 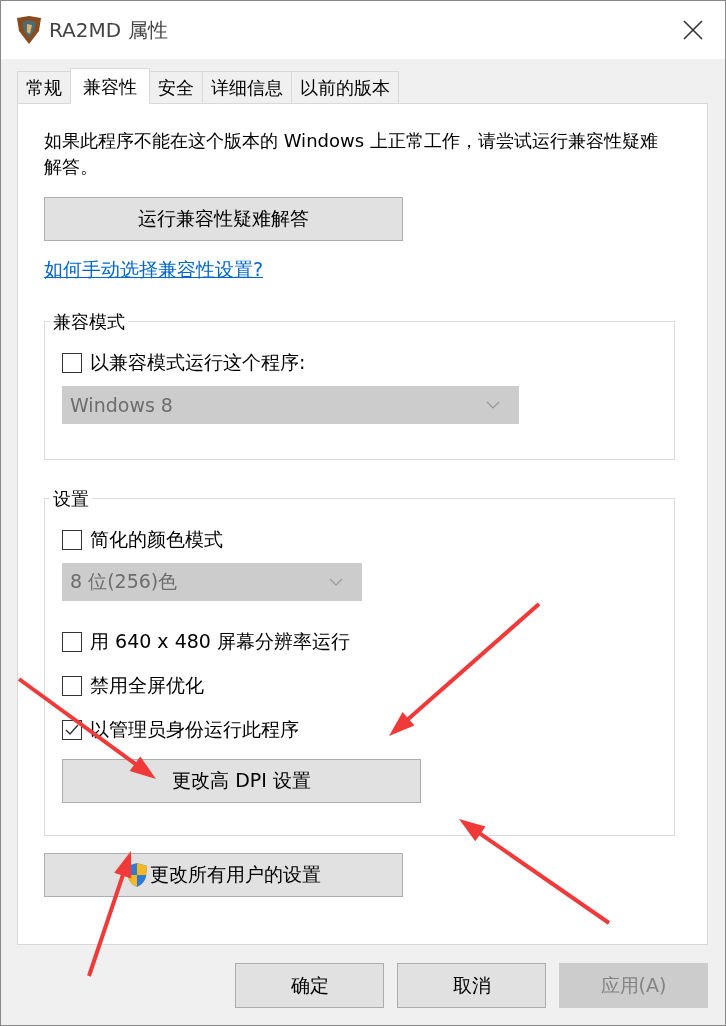 I want to click on checkbox-label: 用 640 x 480 屏幕分辨率运行, so click(x=220, y=642).